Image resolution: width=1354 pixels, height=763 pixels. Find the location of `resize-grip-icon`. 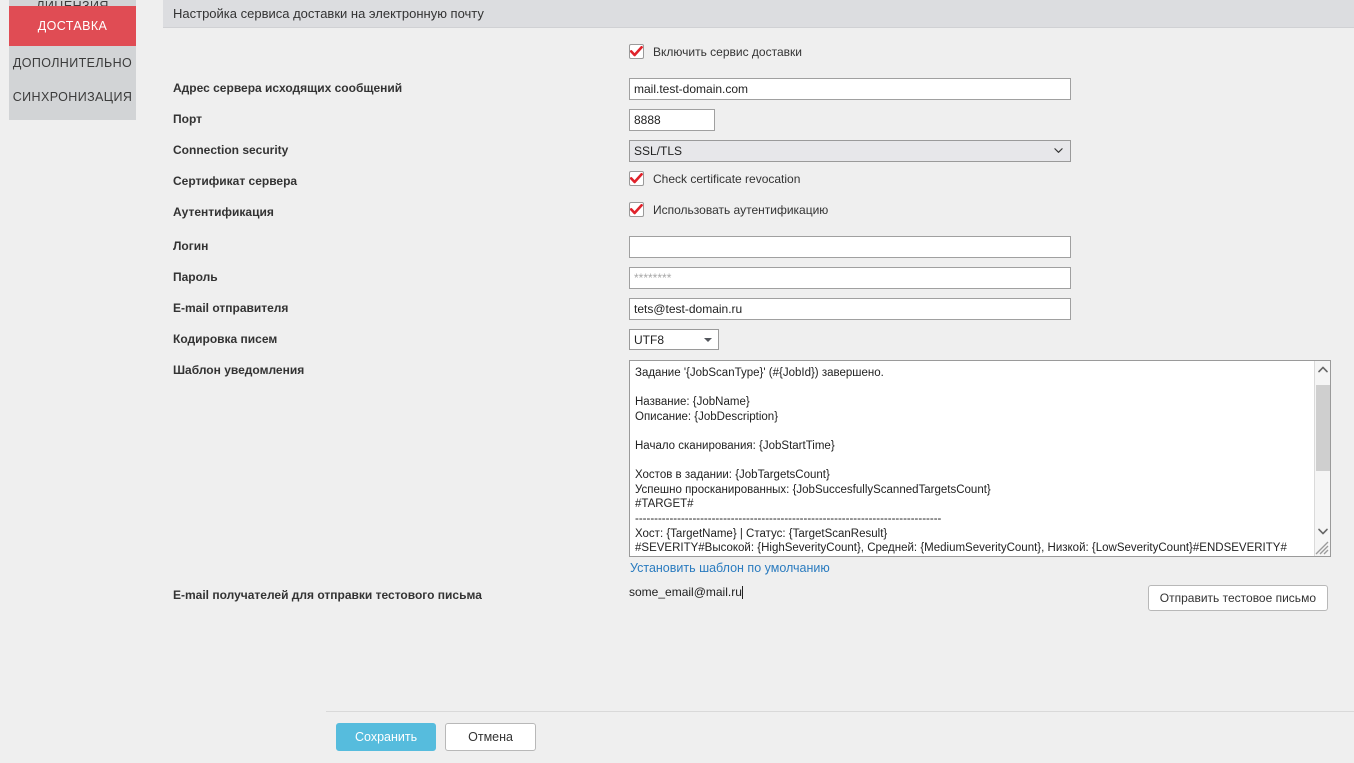

resize-grip-icon is located at coordinates (1322, 548).